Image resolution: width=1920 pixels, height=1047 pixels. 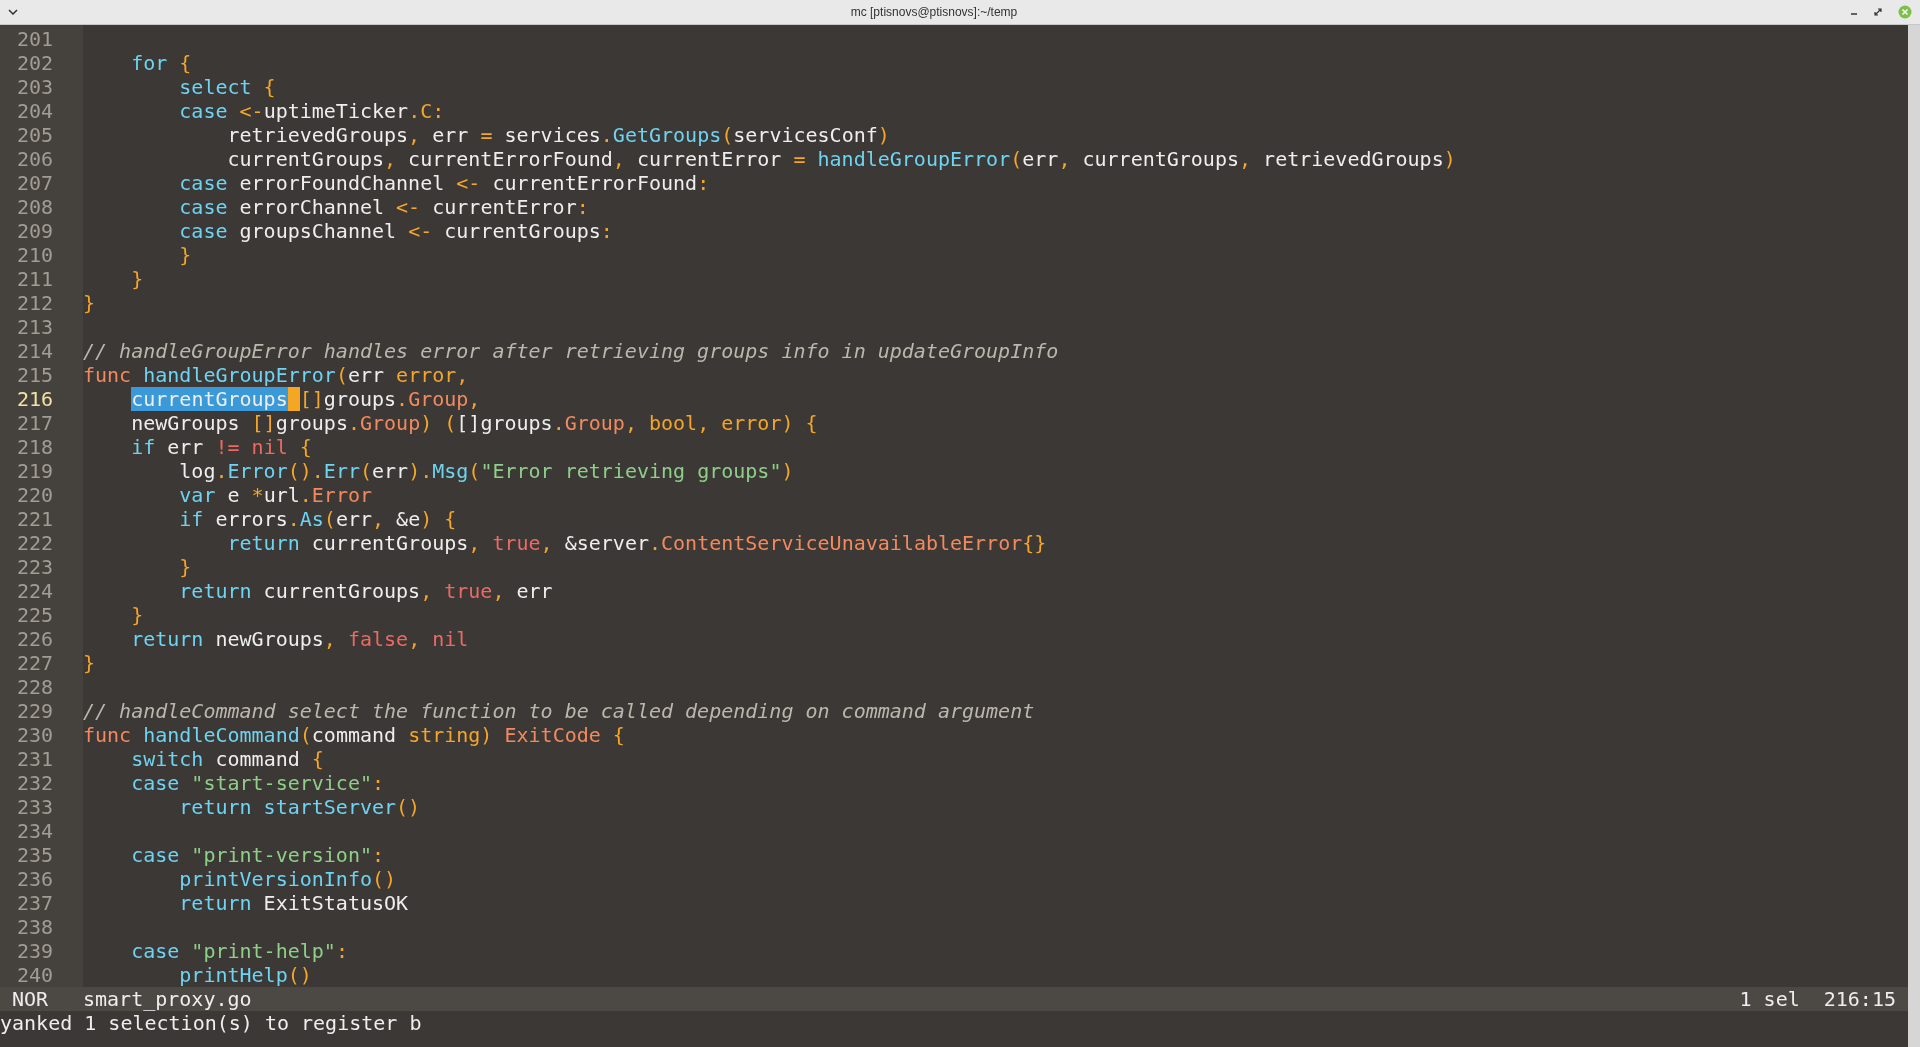 What do you see at coordinates (34, 951) in the screenshot?
I see `line-number: 239` at bounding box center [34, 951].